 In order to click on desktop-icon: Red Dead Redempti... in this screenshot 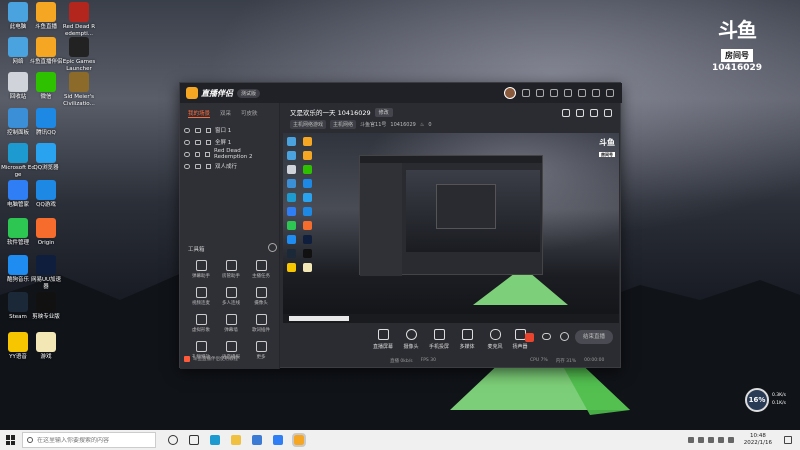, I will do `click(79, 19)`.